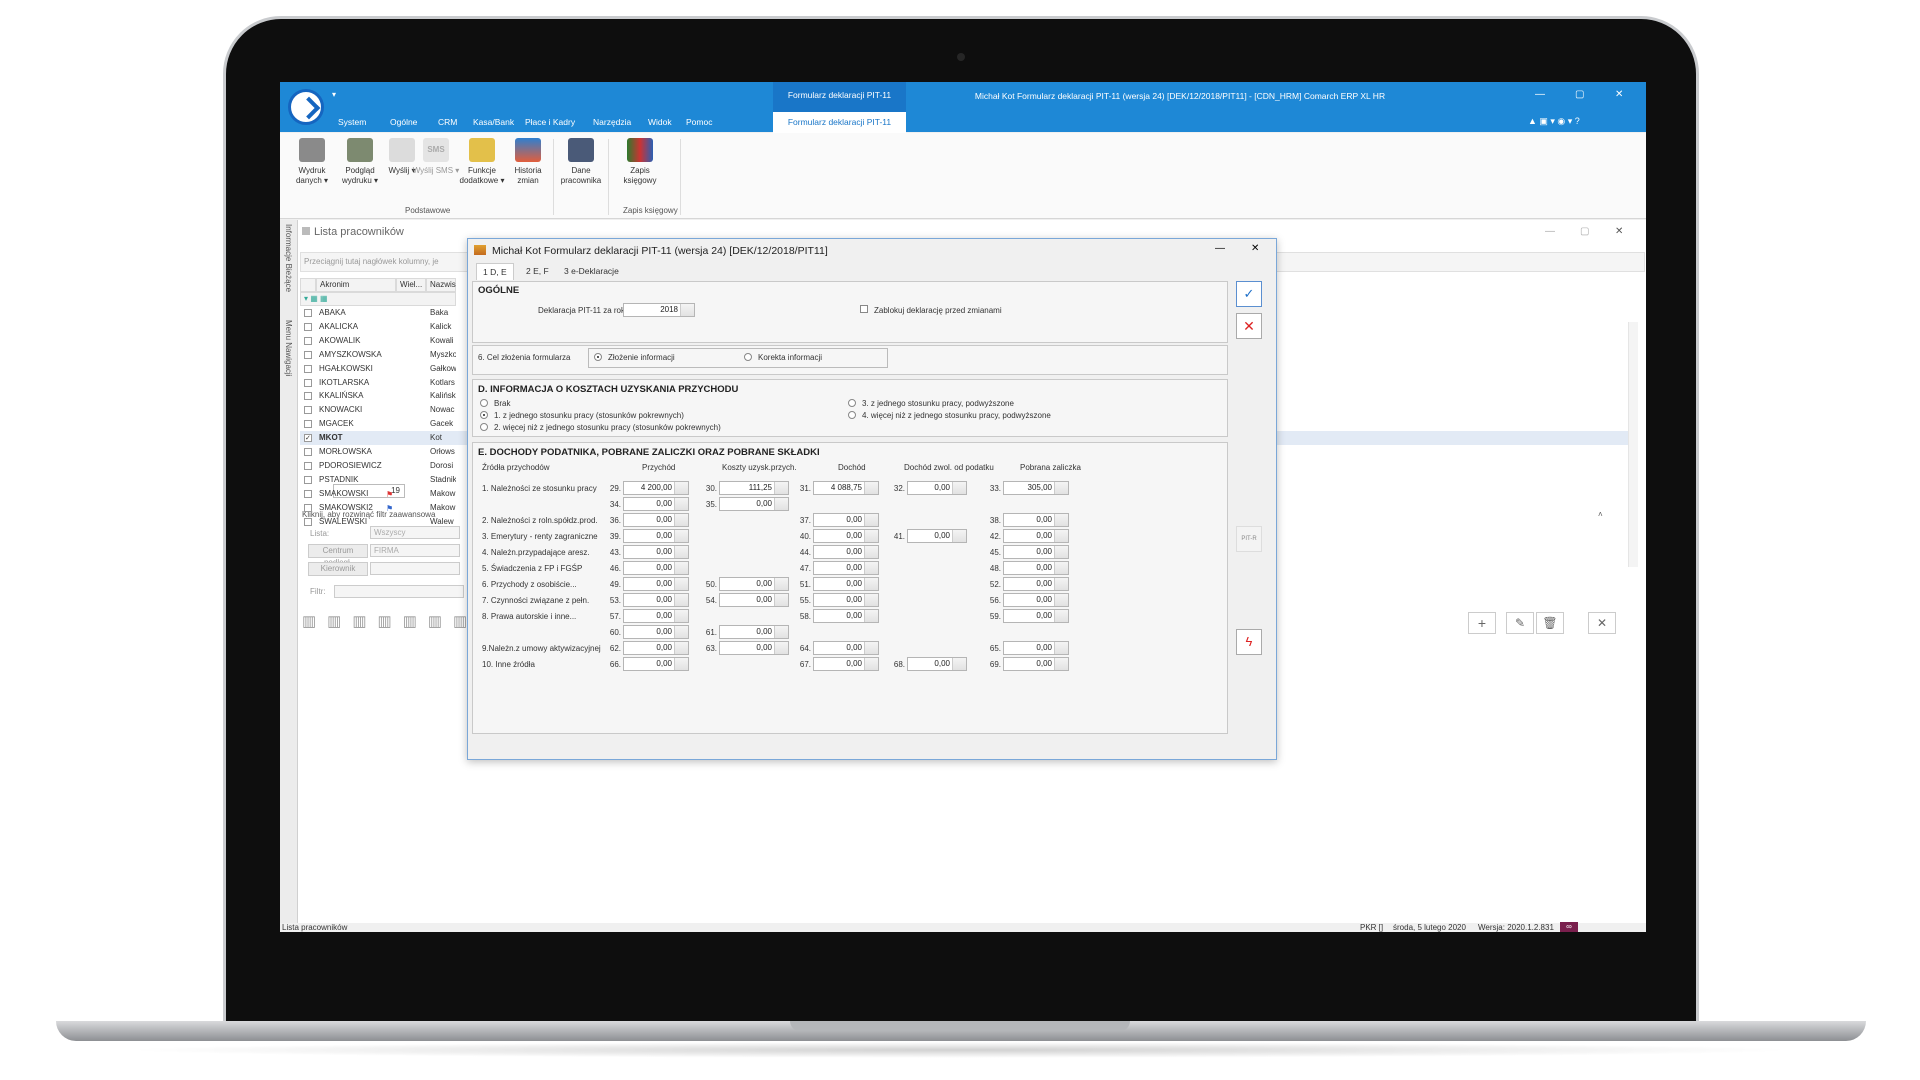  I want to click on radio-opt4, so click(852, 415).